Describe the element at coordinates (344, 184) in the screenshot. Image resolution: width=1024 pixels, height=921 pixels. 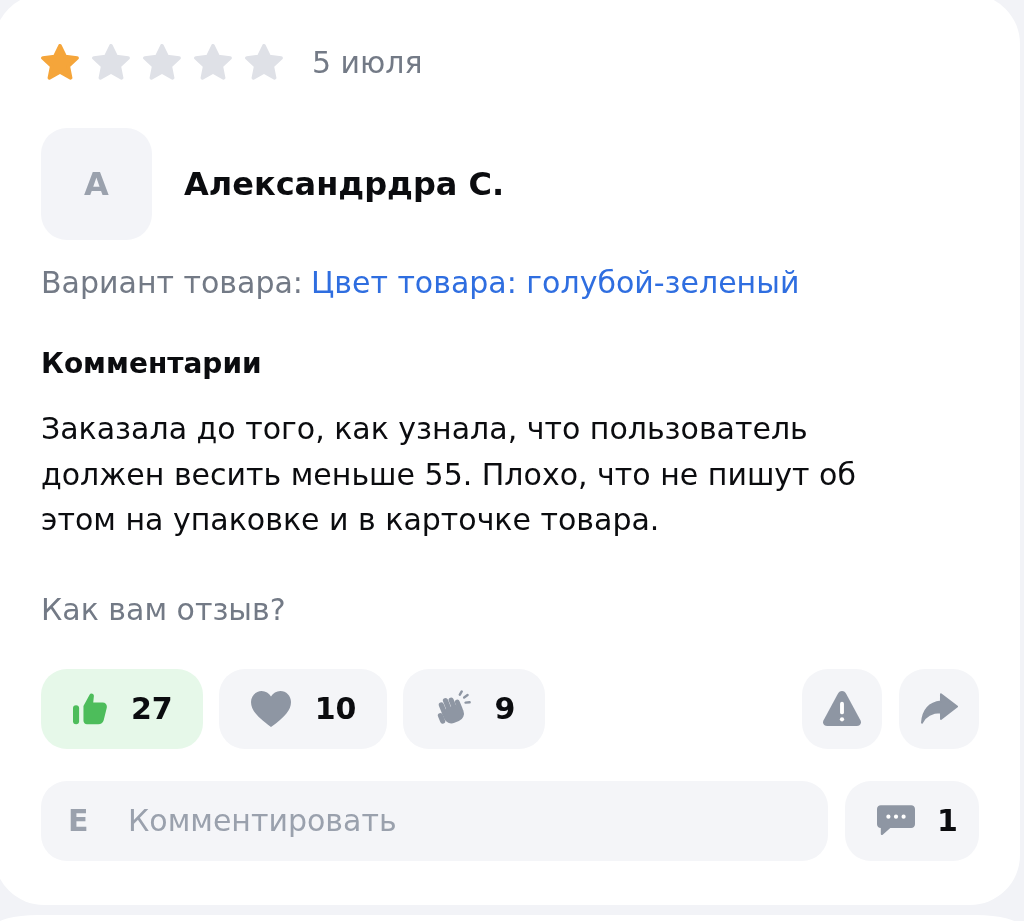
I see `author-name: Александрдра С.` at that location.